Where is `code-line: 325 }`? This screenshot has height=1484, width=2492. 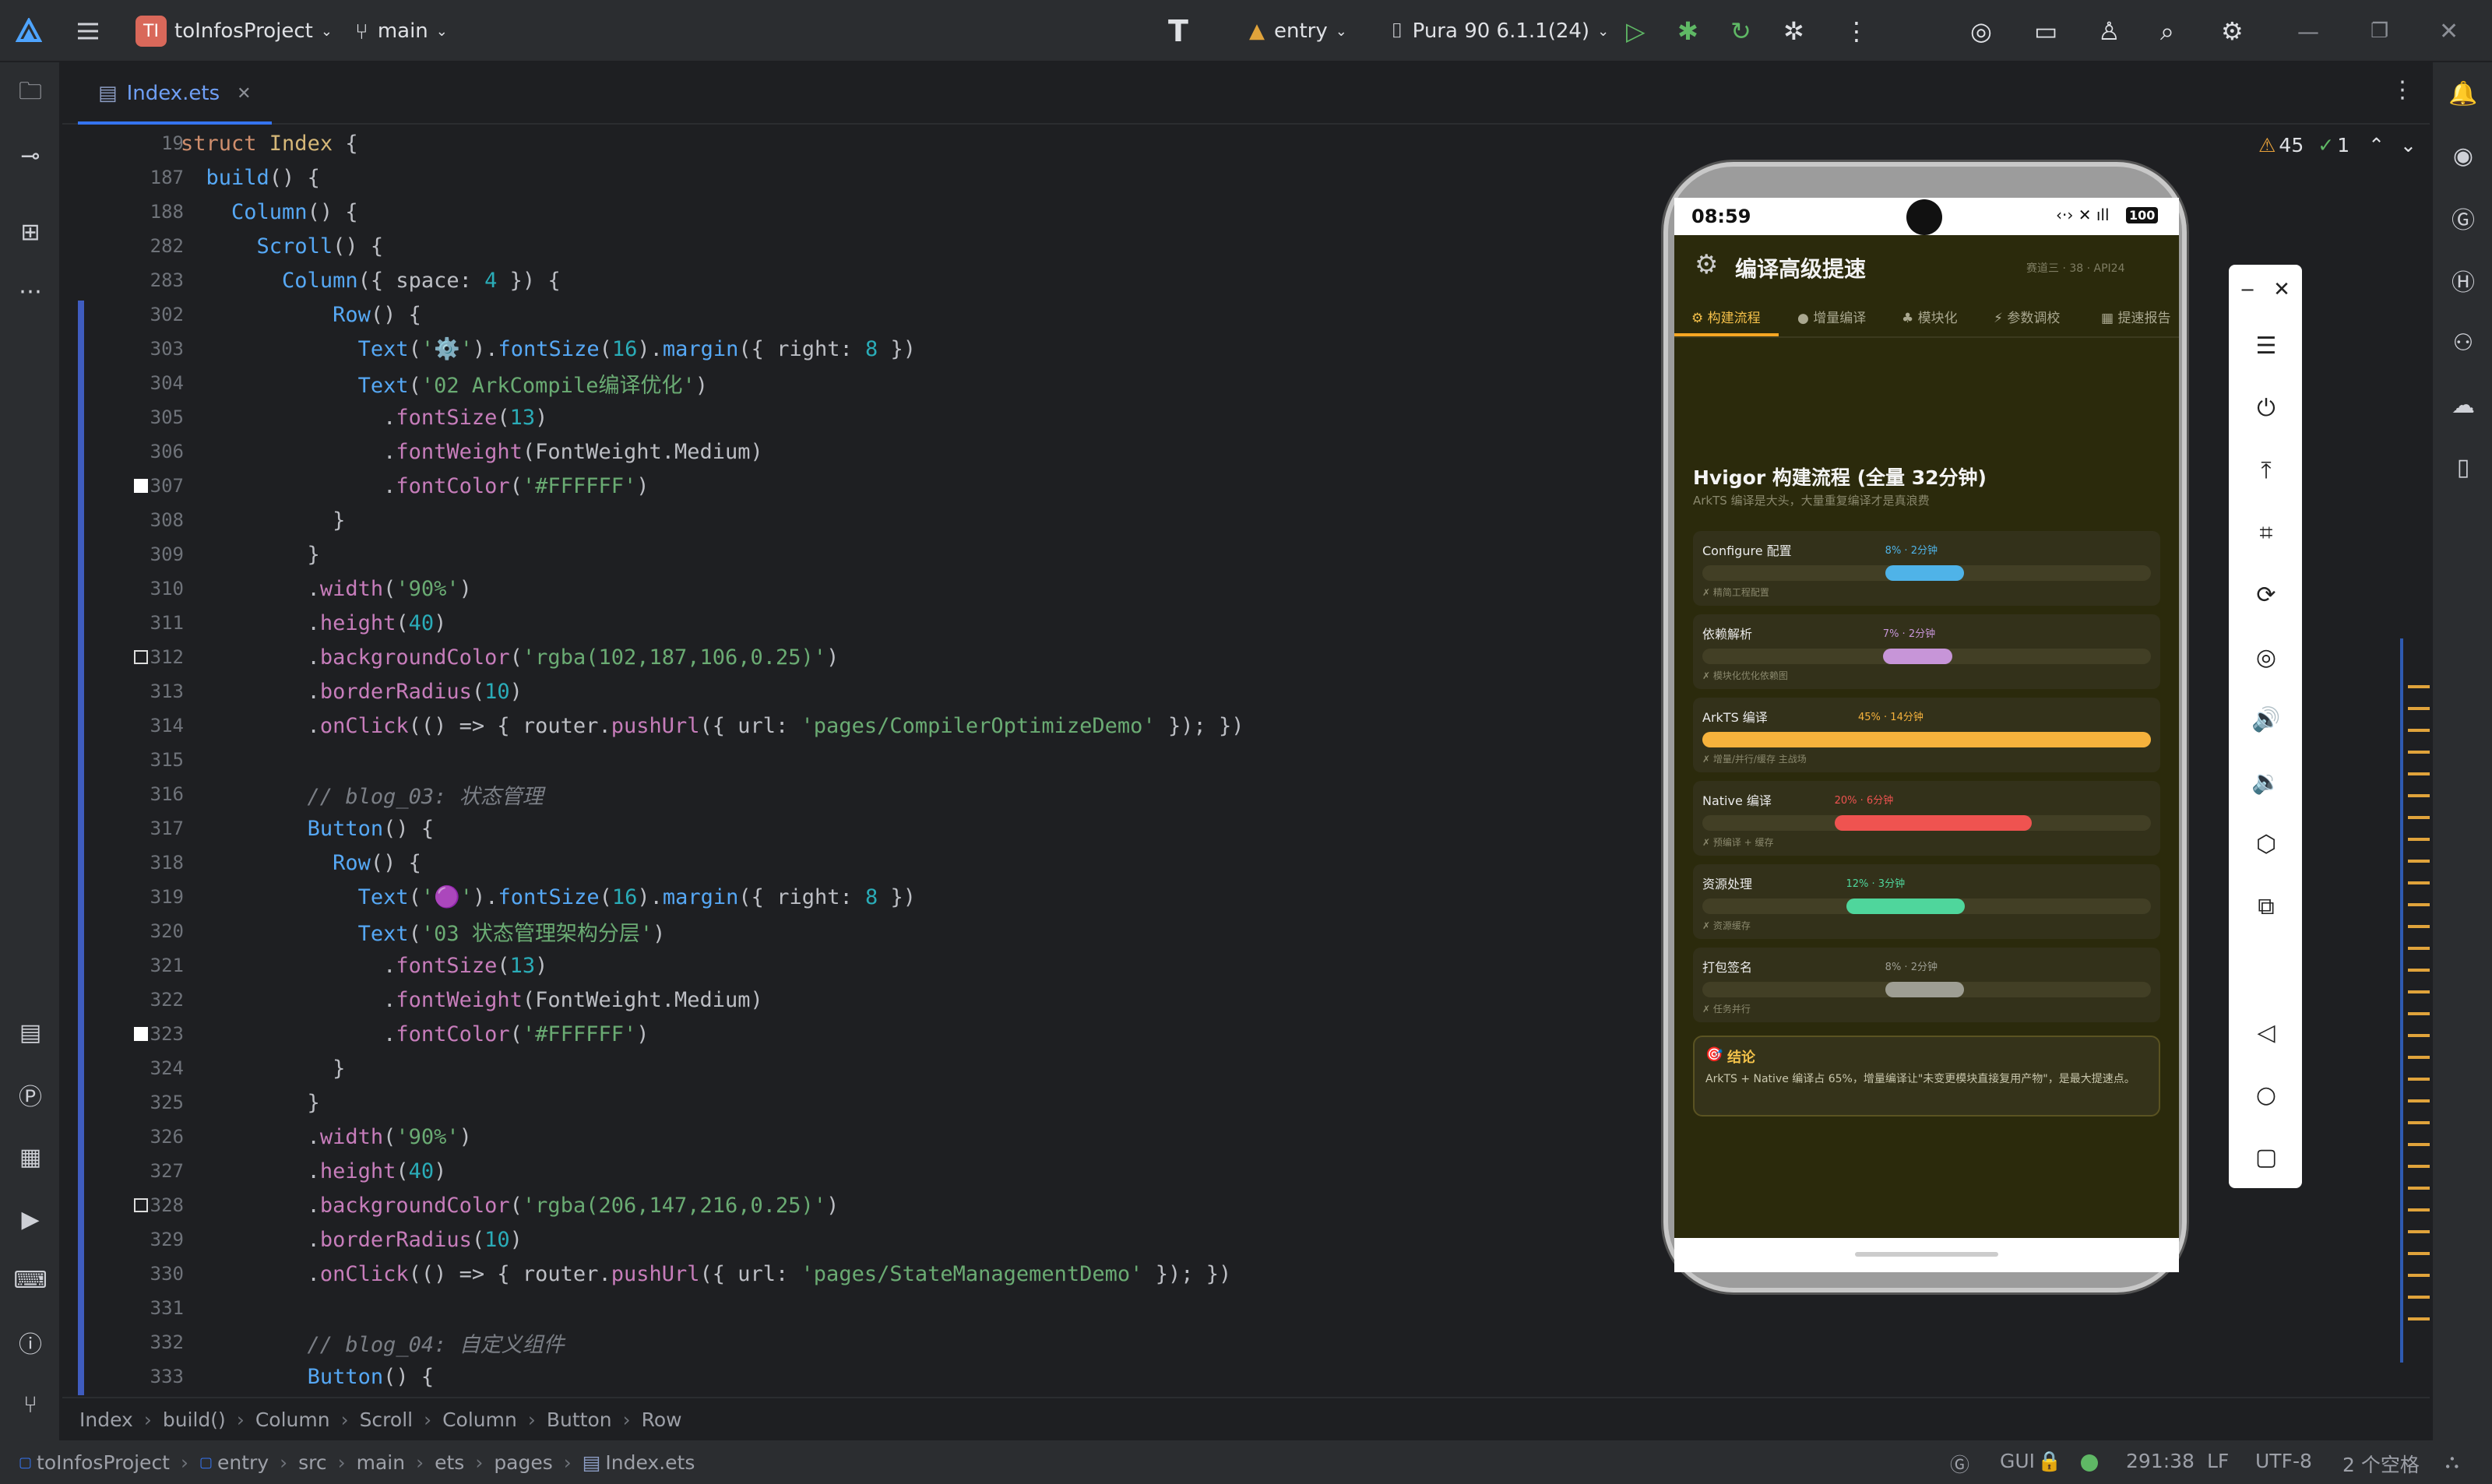
code-line: 325 } is located at coordinates (865, 1103).